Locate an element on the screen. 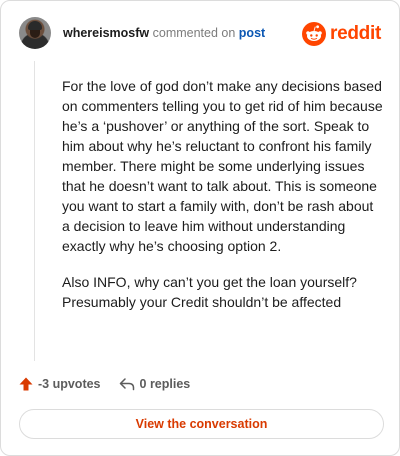 The width and height of the screenshot is (400, 456). action-text: commented on is located at coordinates (194, 33).